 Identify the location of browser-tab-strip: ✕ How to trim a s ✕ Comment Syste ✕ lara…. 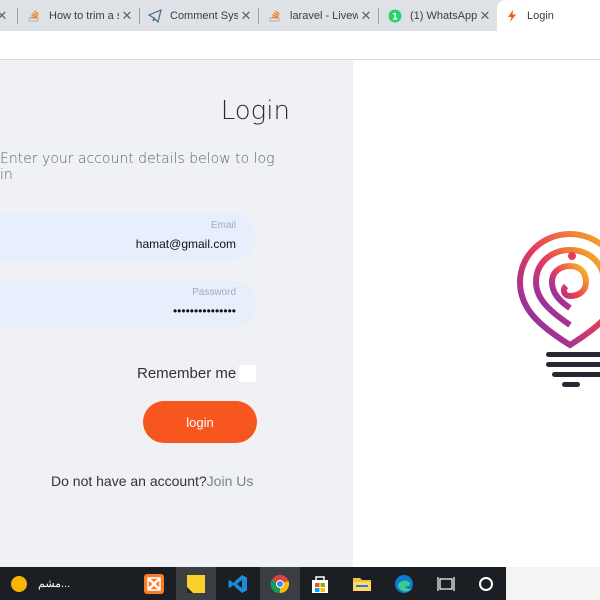
(300, 15).